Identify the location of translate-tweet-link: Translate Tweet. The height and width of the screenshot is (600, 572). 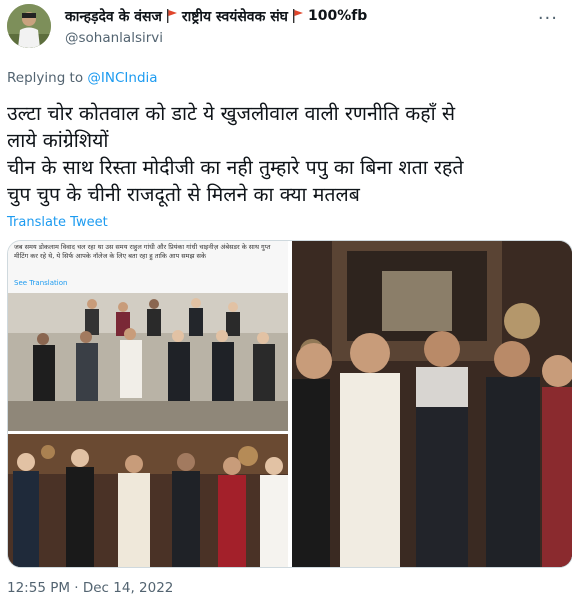
(57, 222).